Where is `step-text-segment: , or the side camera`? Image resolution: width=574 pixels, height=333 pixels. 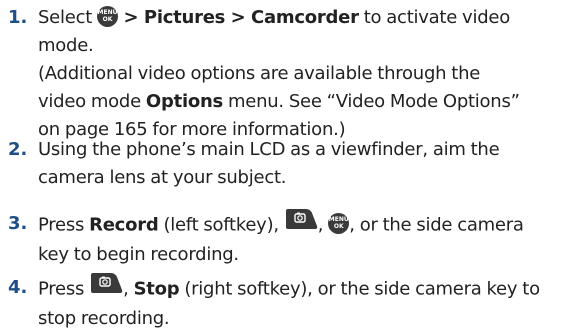 step-text-segment: , or the side camera is located at coordinates (436, 225).